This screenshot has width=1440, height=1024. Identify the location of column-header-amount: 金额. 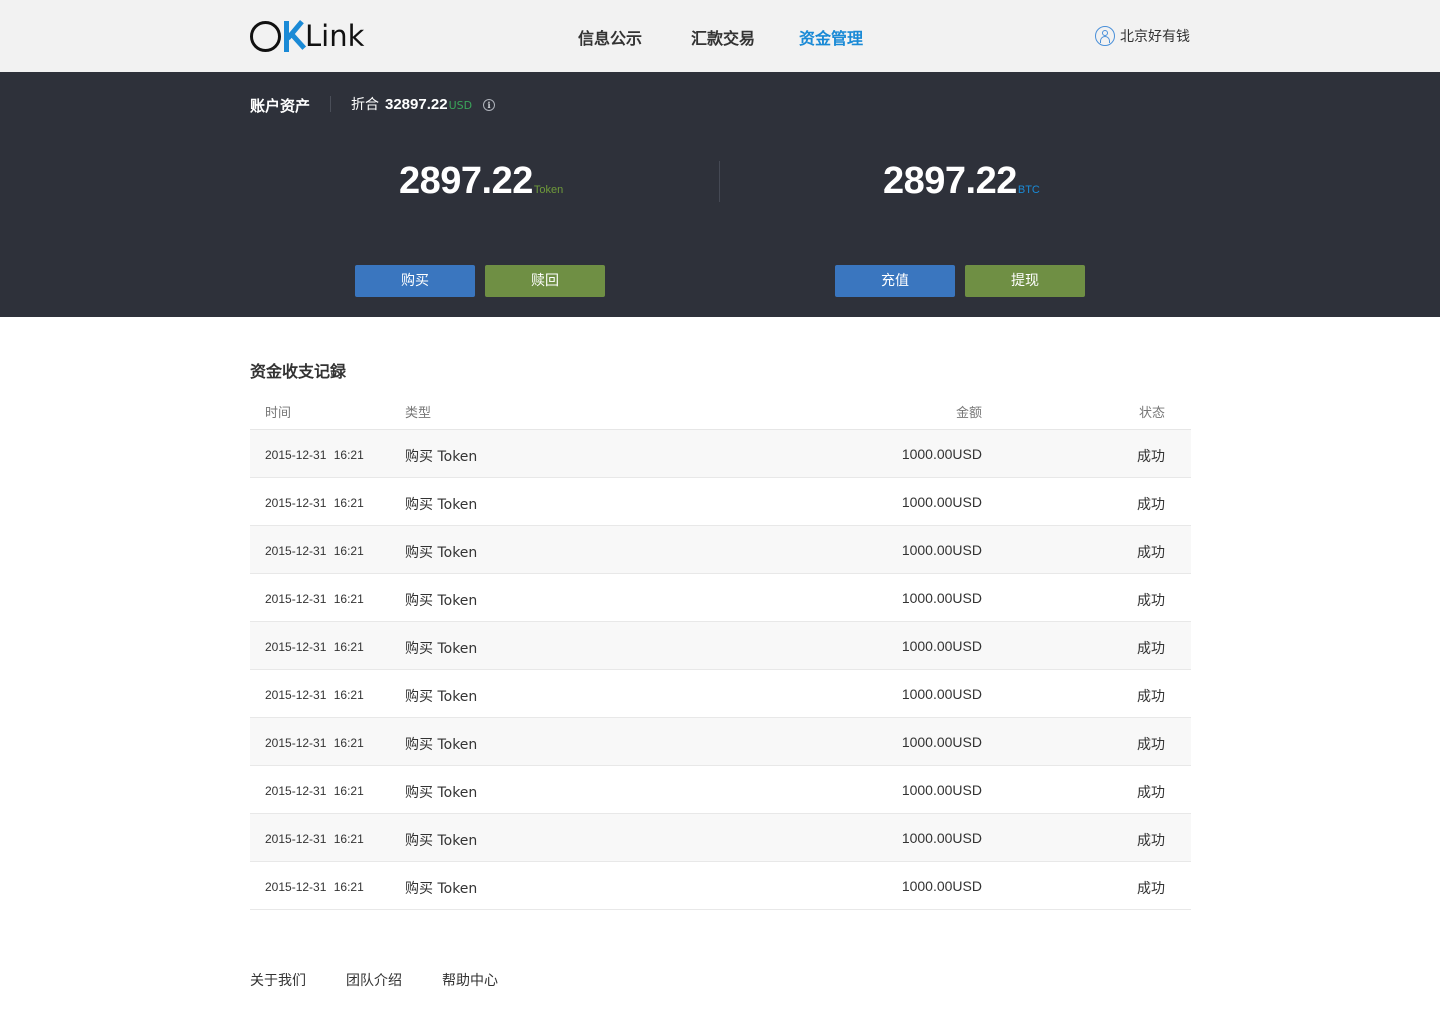
(968, 413).